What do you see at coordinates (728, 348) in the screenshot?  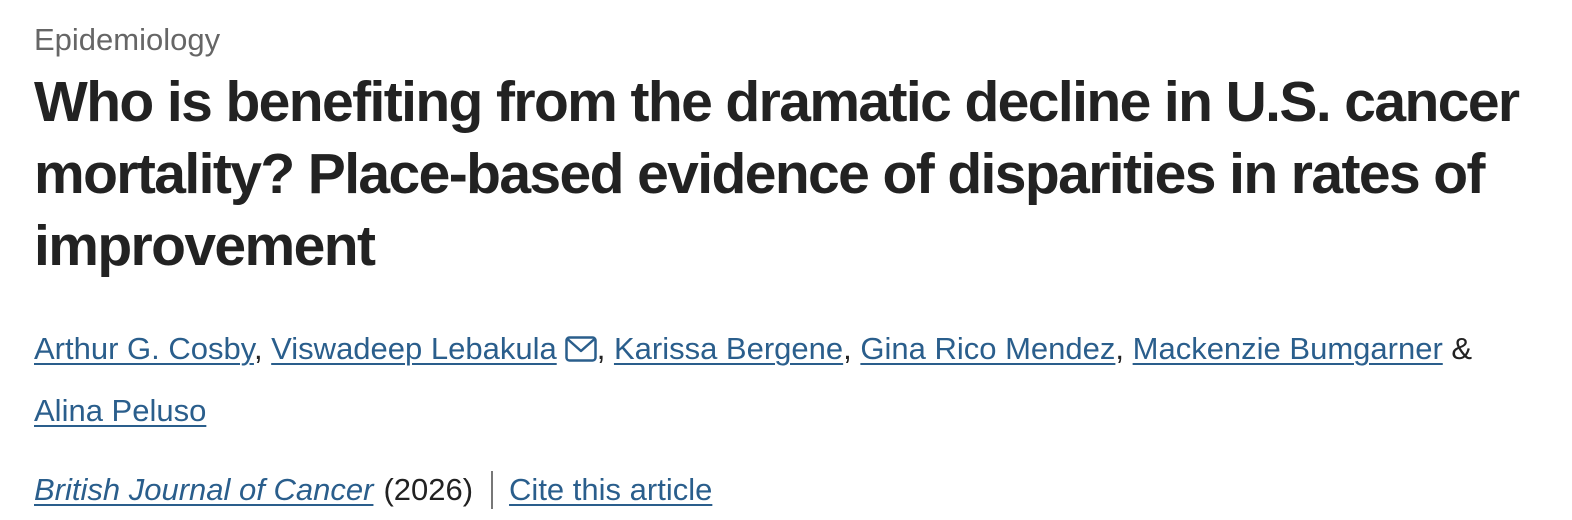 I see `author-link: Karissa Bergene` at bounding box center [728, 348].